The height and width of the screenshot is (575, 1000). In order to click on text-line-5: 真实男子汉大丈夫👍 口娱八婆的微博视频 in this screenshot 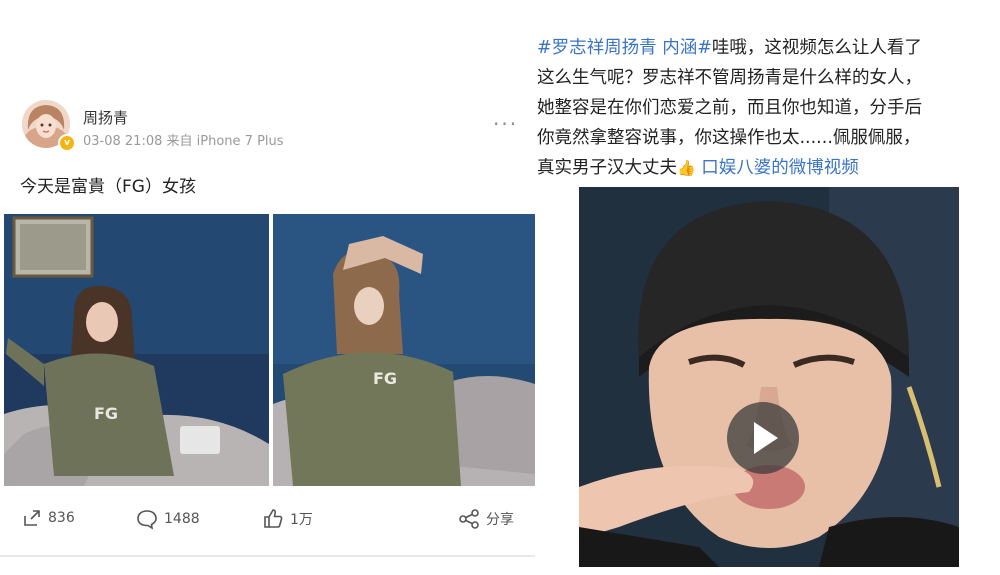, I will do `click(766, 168)`.